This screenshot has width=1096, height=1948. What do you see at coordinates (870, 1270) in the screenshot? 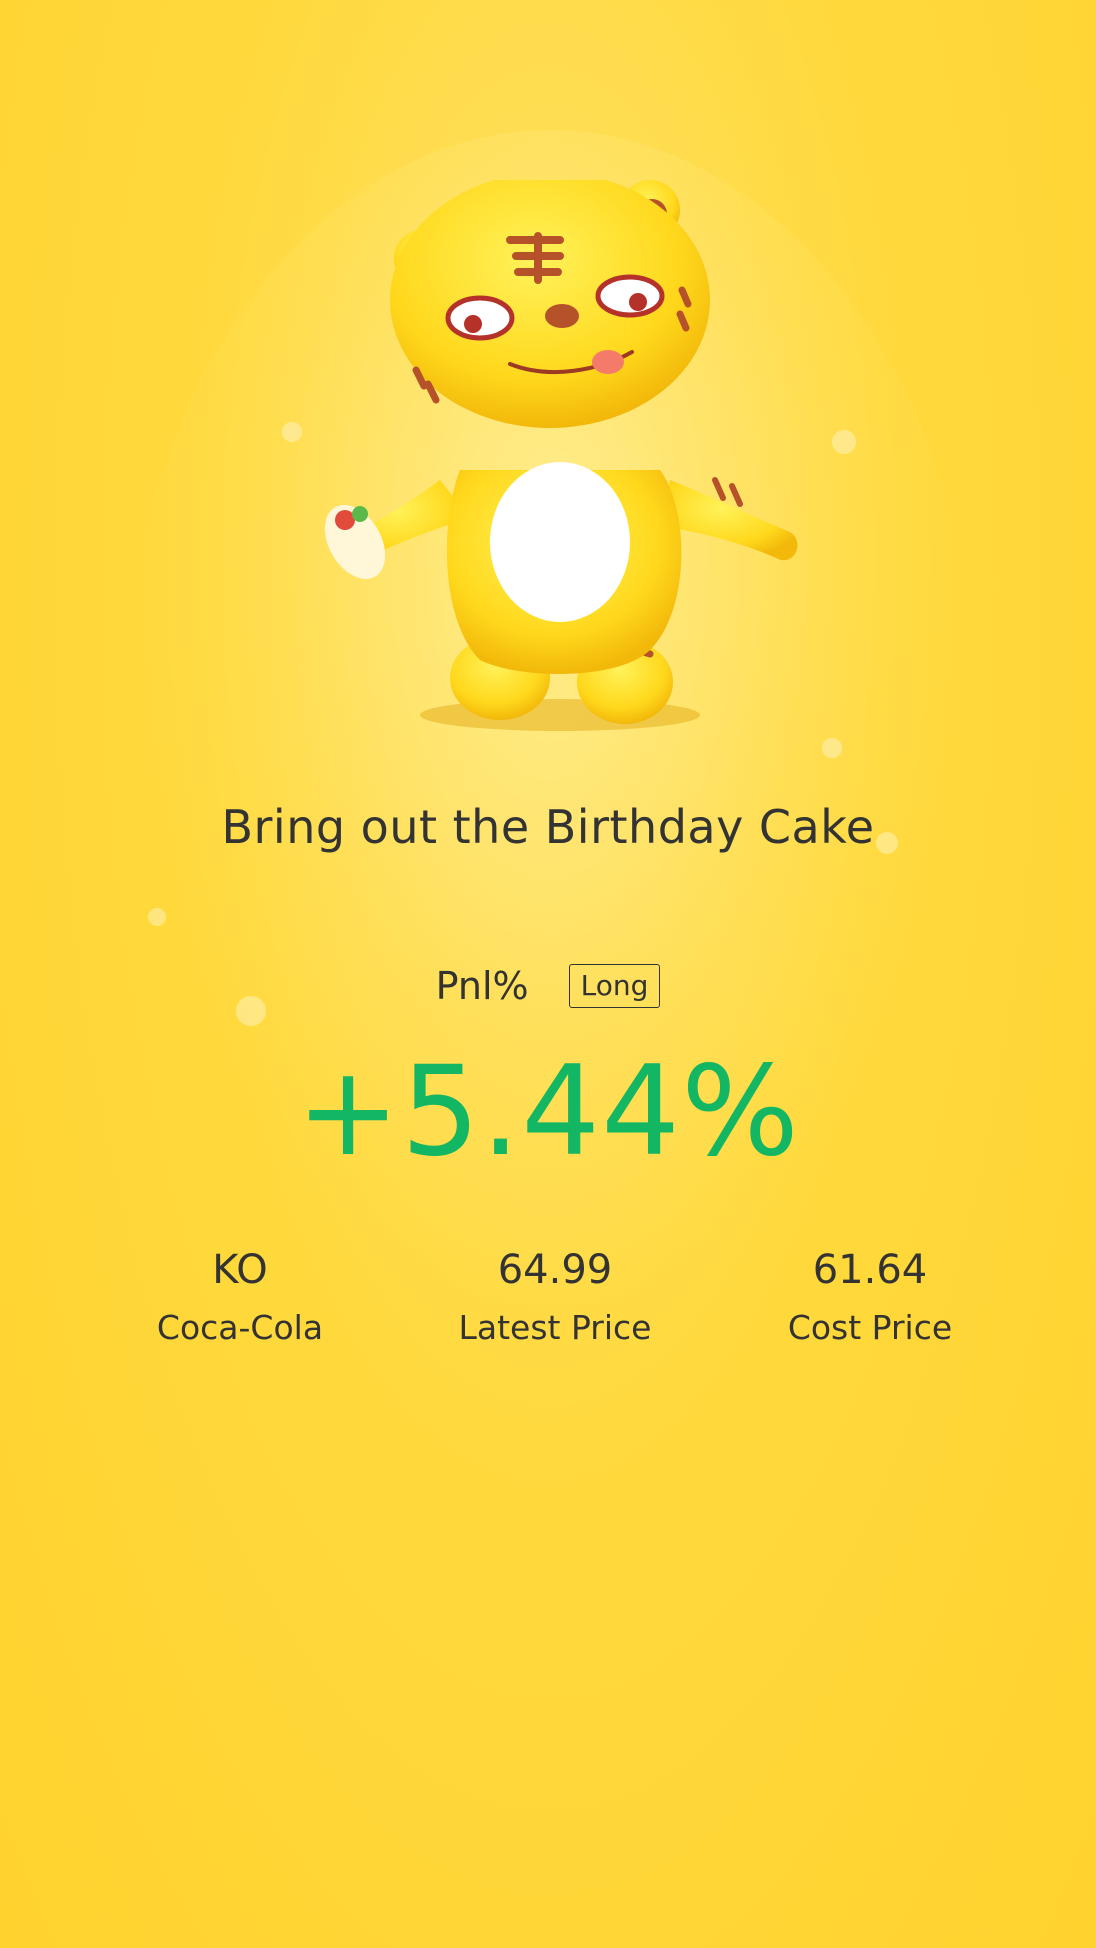
I see `cost-price-value: 61.64` at bounding box center [870, 1270].